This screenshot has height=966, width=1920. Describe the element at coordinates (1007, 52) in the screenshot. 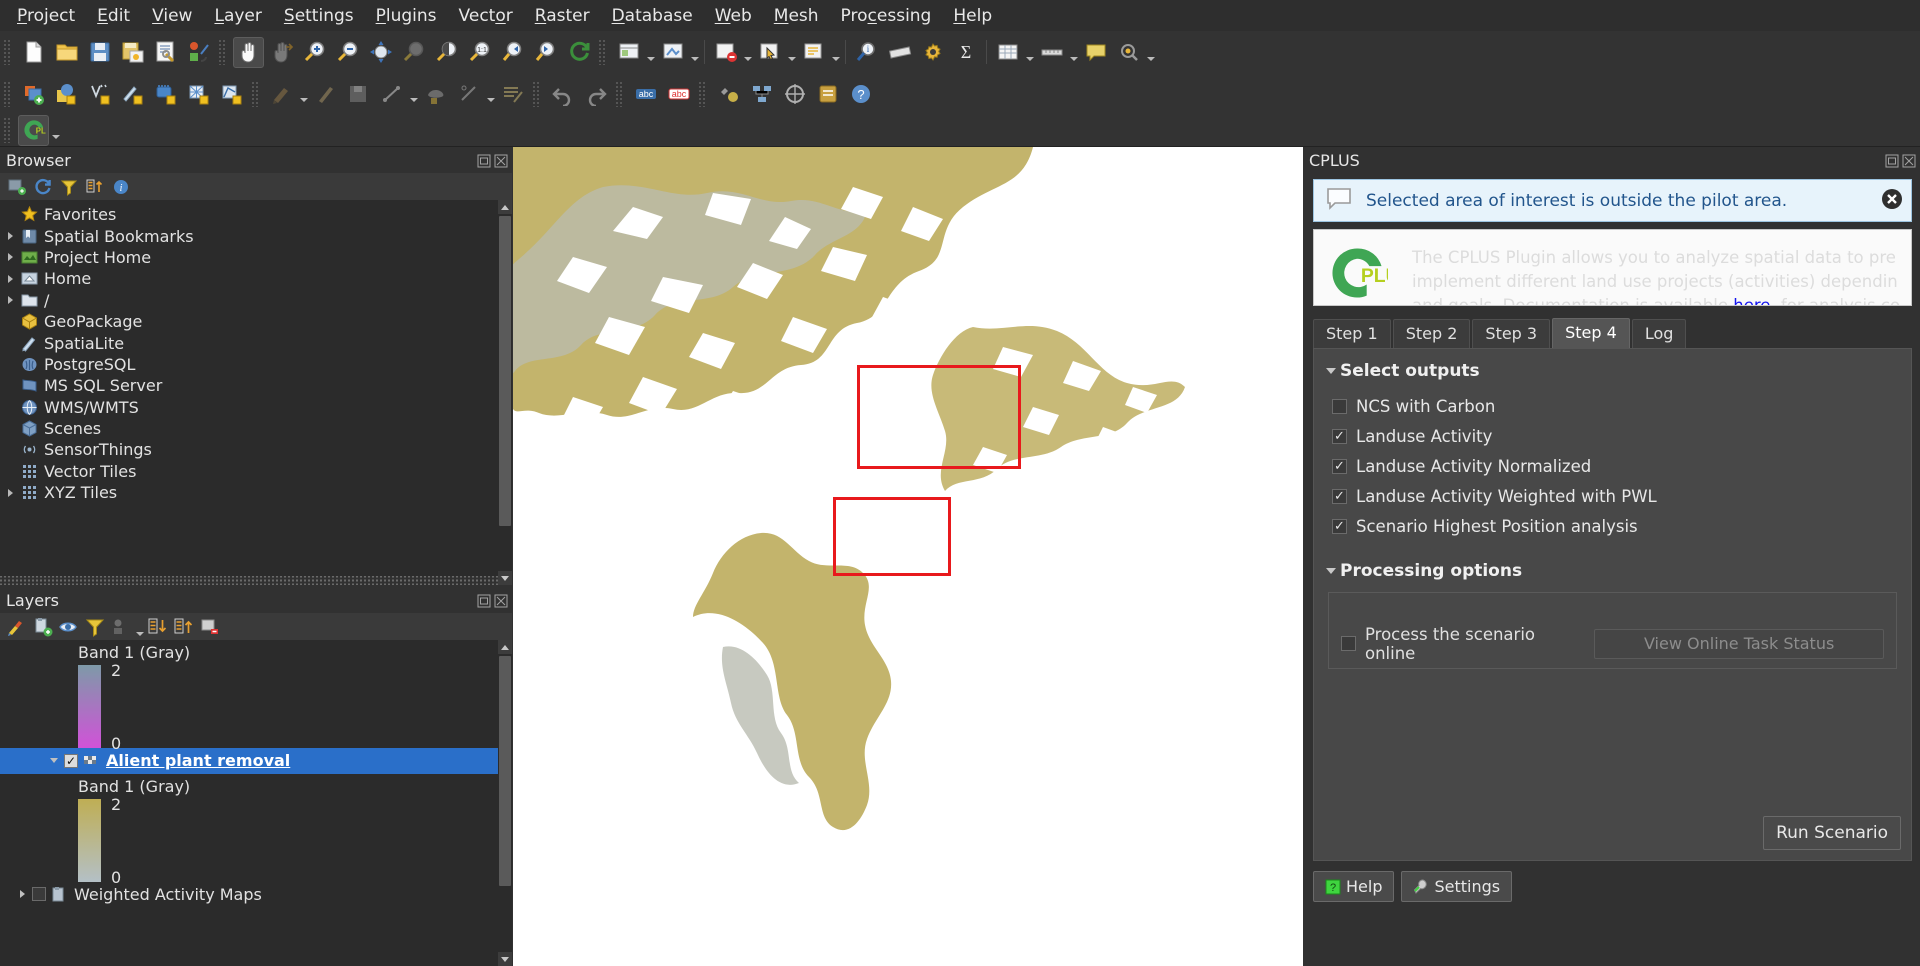

I see `open-attribute-table-icon` at that location.